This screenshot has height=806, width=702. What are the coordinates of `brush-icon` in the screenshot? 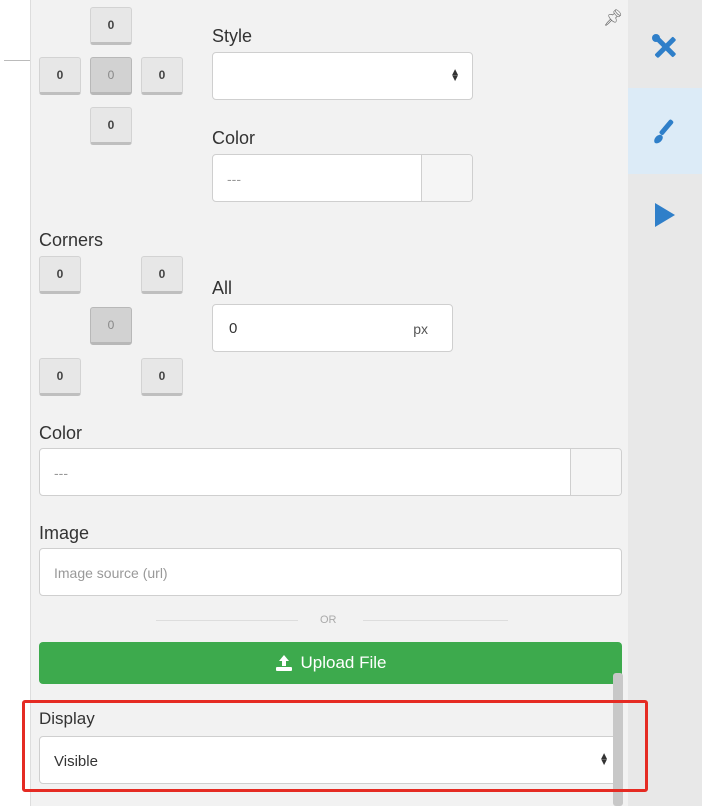 It's located at (664, 131).